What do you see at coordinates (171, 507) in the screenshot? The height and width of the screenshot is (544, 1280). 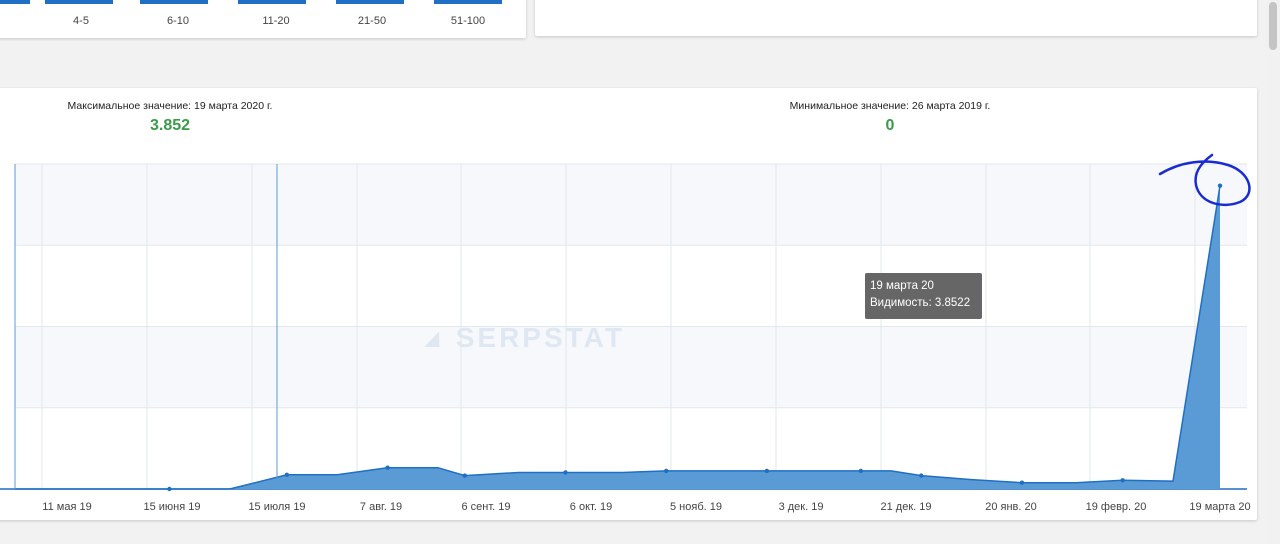 I see `x-tick-label: 15 июня 19` at bounding box center [171, 507].